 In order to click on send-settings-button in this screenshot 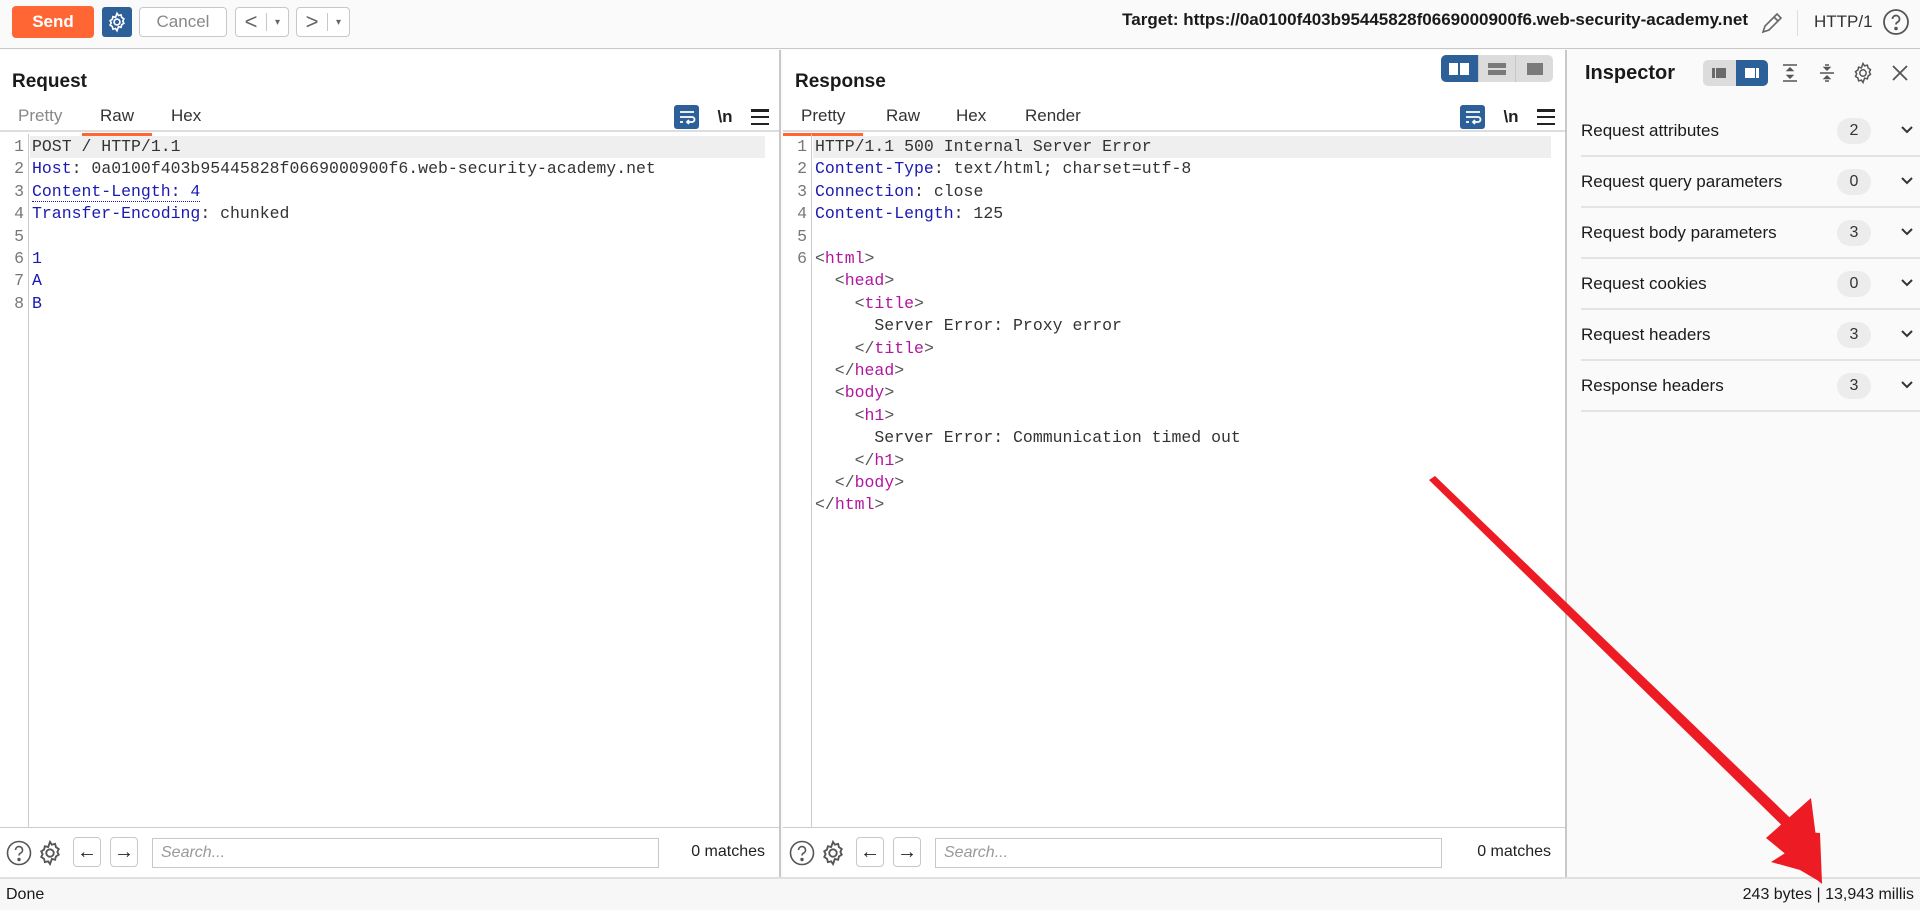, I will do `click(117, 22)`.